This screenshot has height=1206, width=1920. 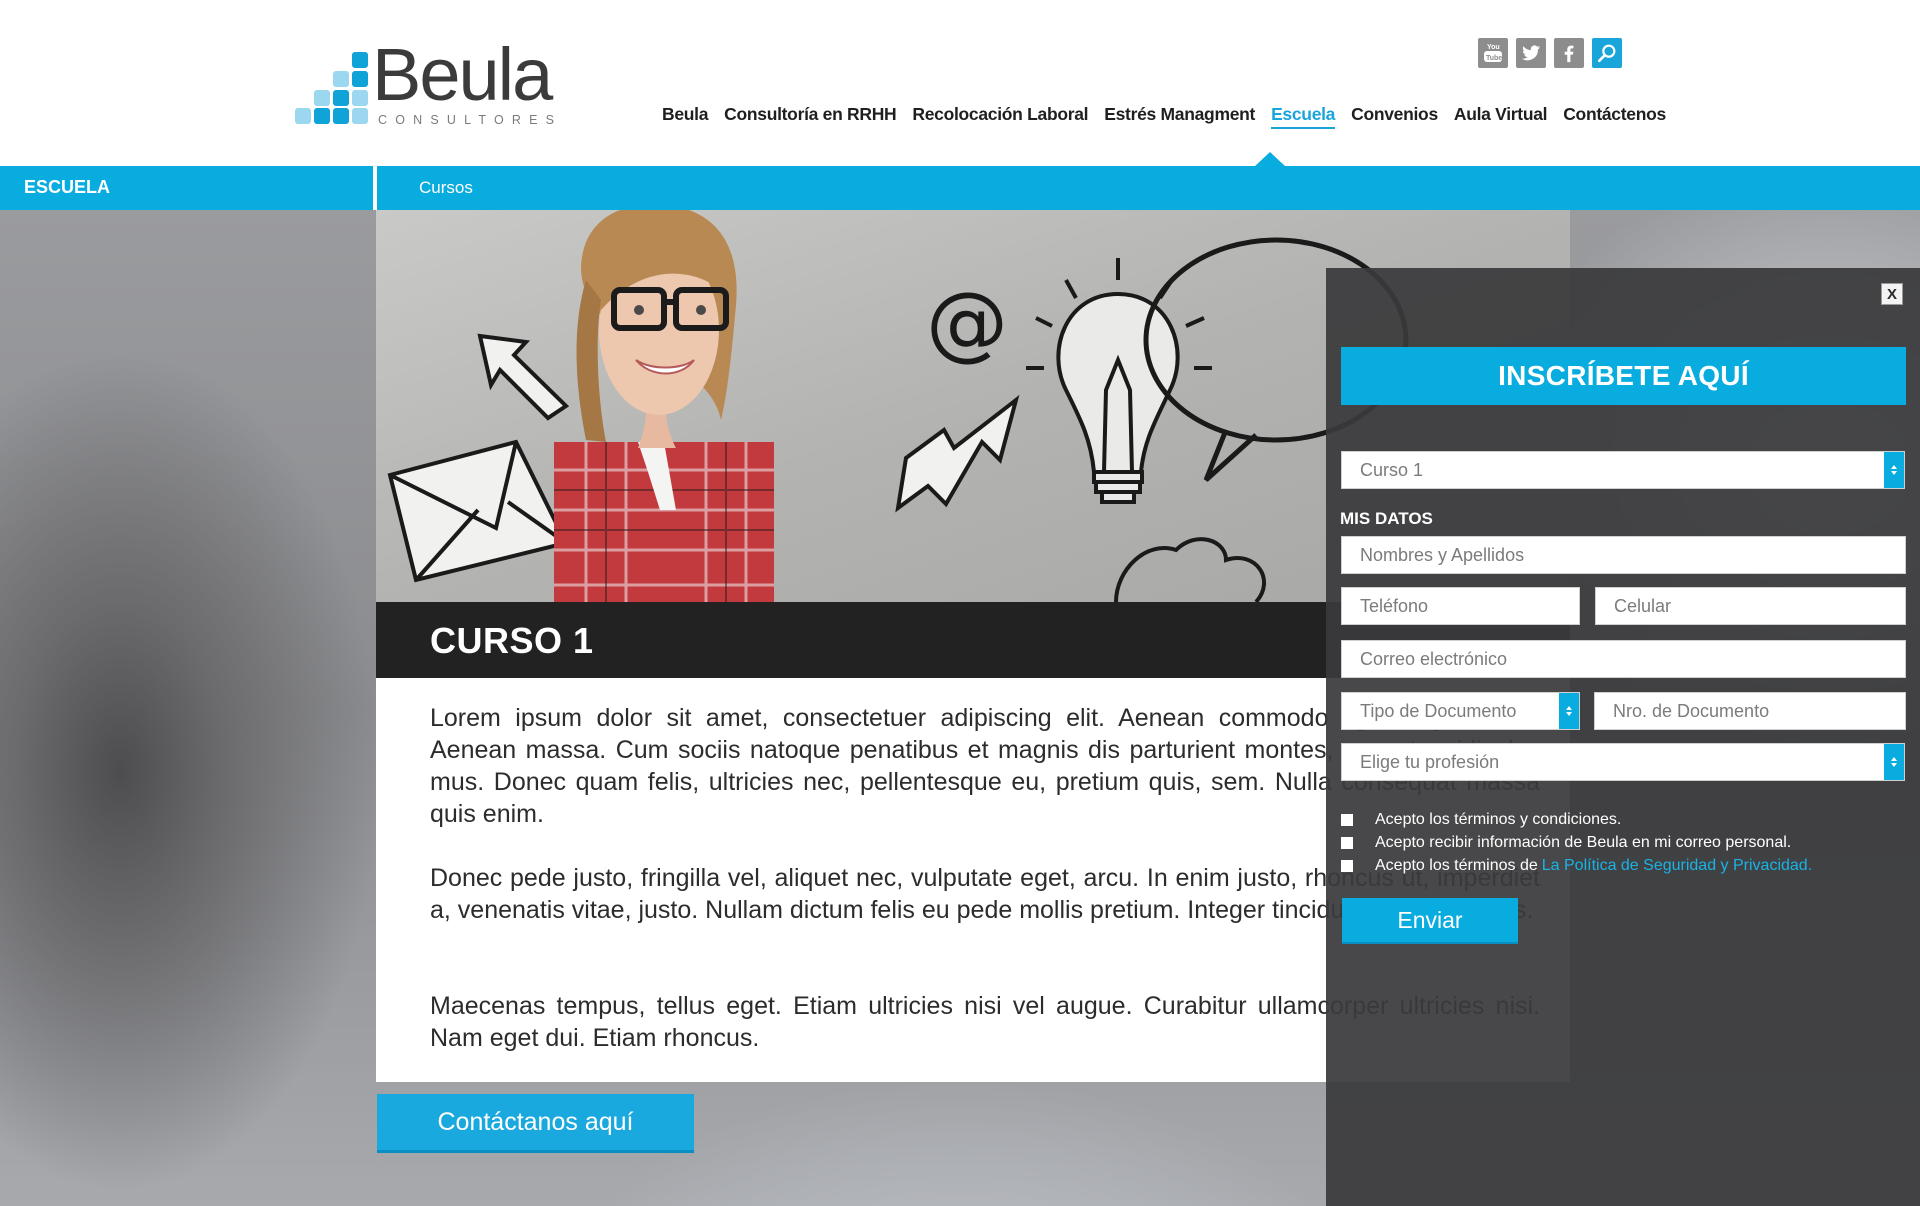 What do you see at coordinates (1677, 866) in the screenshot?
I see `privacy-policy-link: La Política de Seguridad y Privacidad.` at bounding box center [1677, 866].